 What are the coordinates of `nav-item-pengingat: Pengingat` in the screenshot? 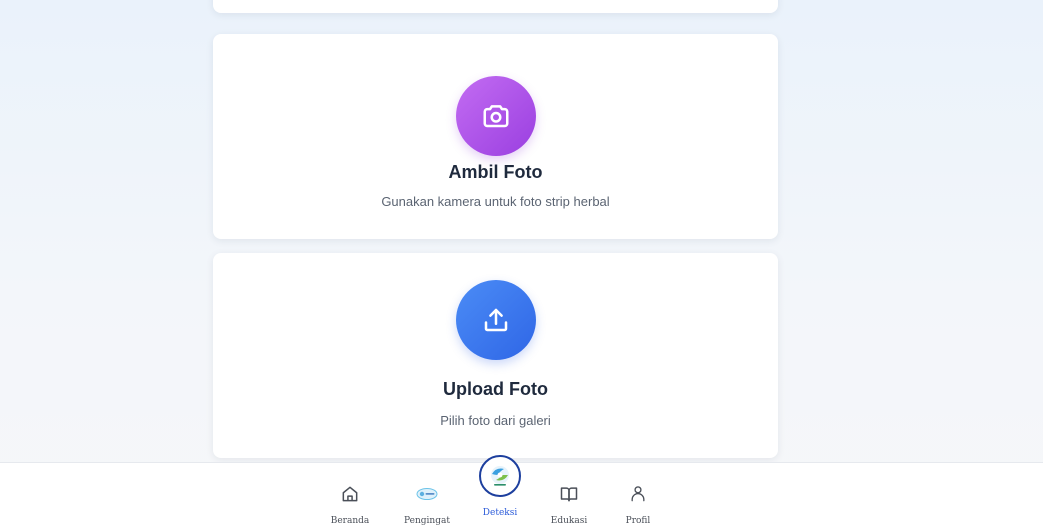 It's located at (427, 497).